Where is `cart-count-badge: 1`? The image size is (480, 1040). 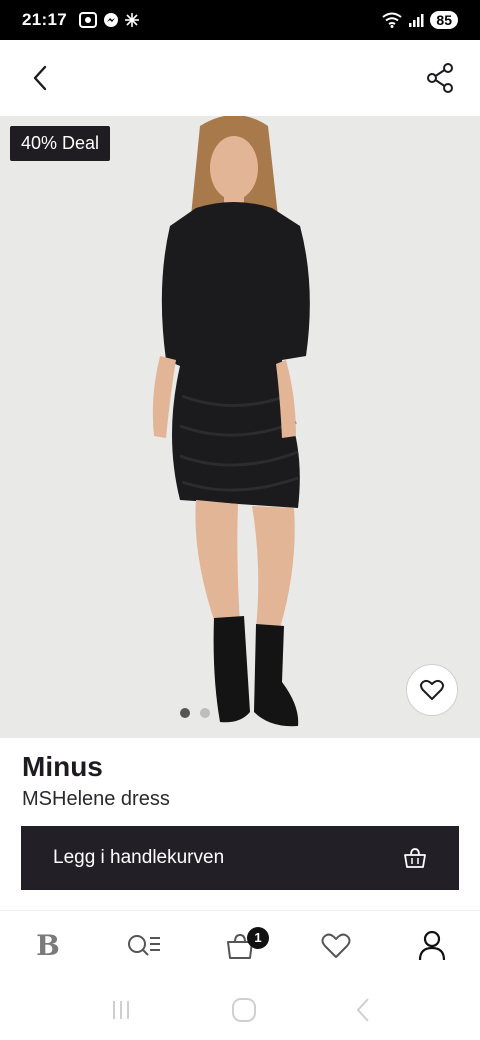 cart-count-badge: 1 is located at coordinates (258, 937).